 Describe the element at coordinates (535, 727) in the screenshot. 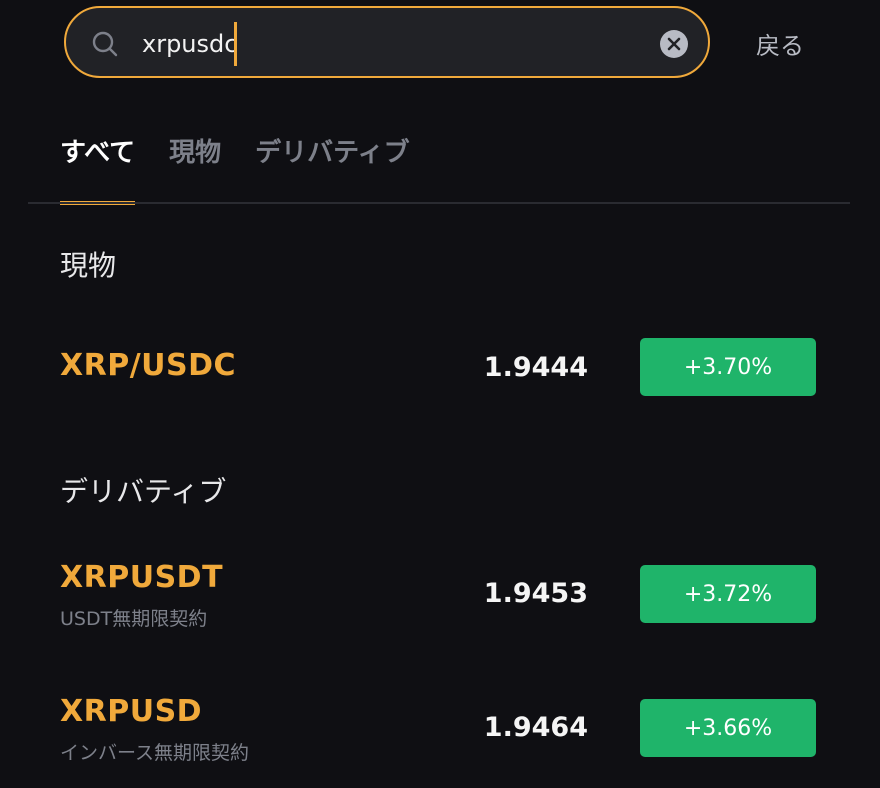

I see `price: 1.9464` at that location.